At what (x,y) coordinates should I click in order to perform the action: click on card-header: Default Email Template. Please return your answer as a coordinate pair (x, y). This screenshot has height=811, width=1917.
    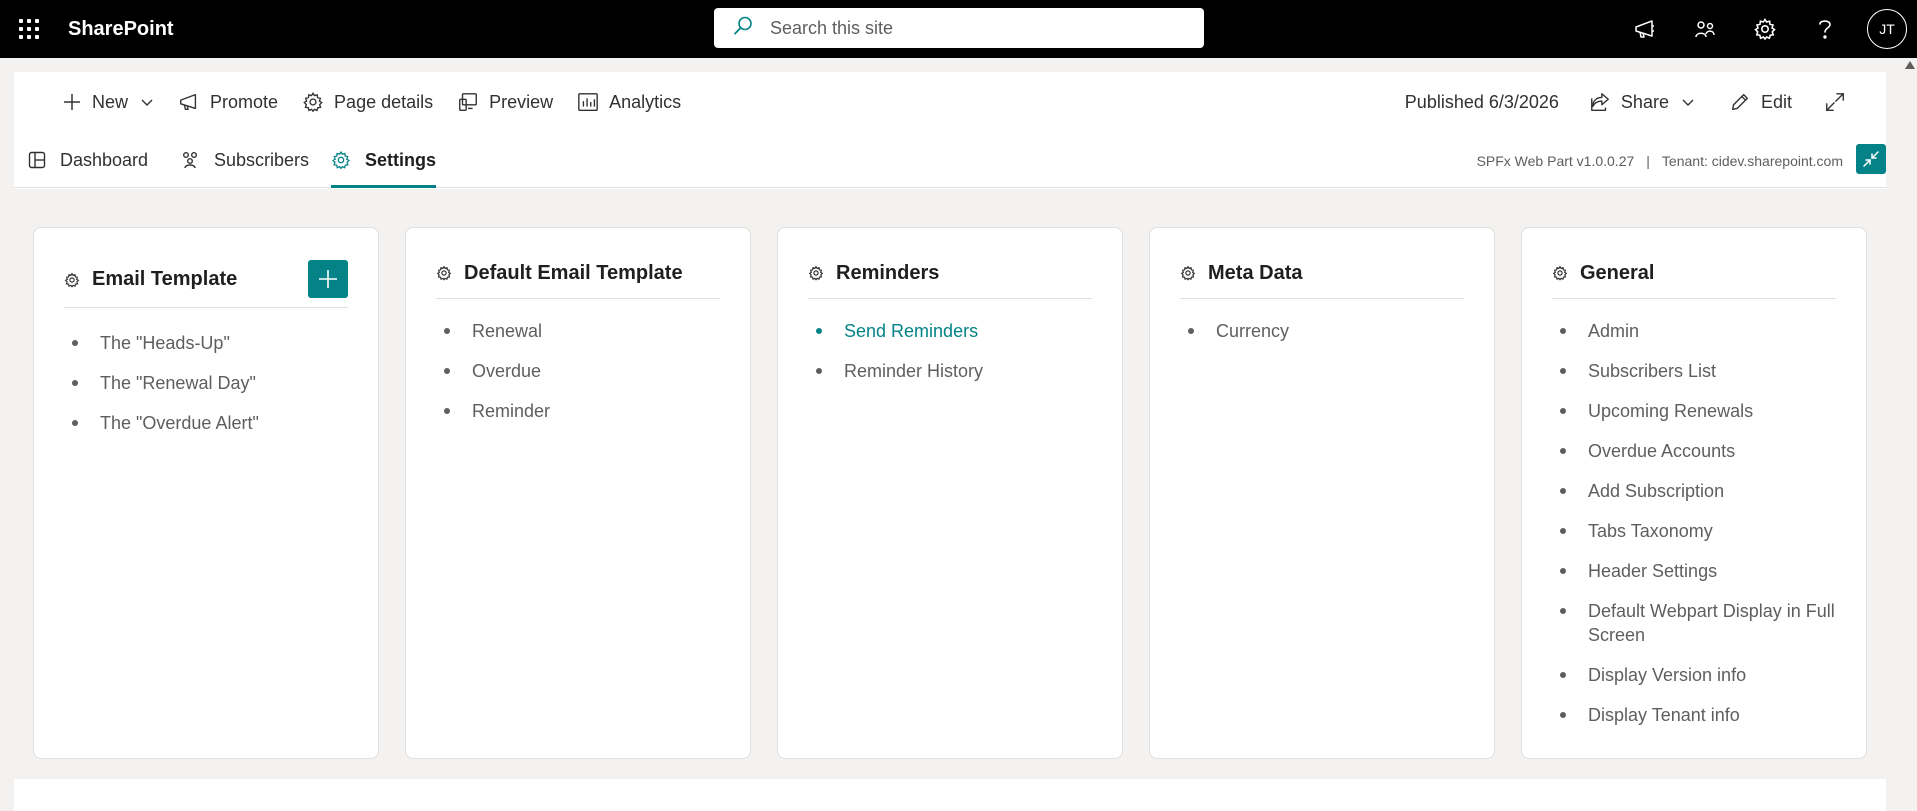
    Looking at the image, I should click on (578, 275).